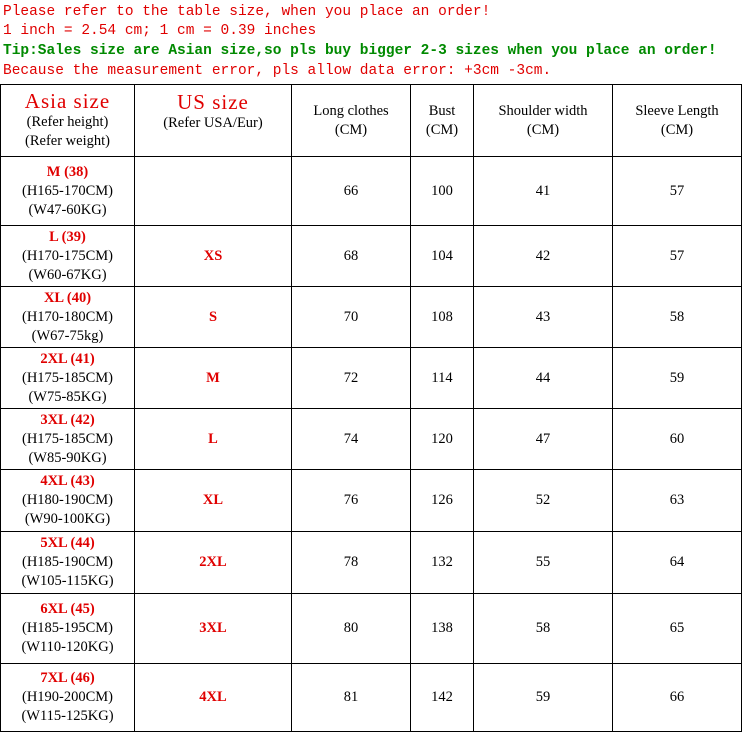 The width and height of the screenshot is (742, 732). What do you see at coordinates (67, 358) in the screenshot?
I see `asia-size-value: 2XL (41)` at bounding box center [67, 358].